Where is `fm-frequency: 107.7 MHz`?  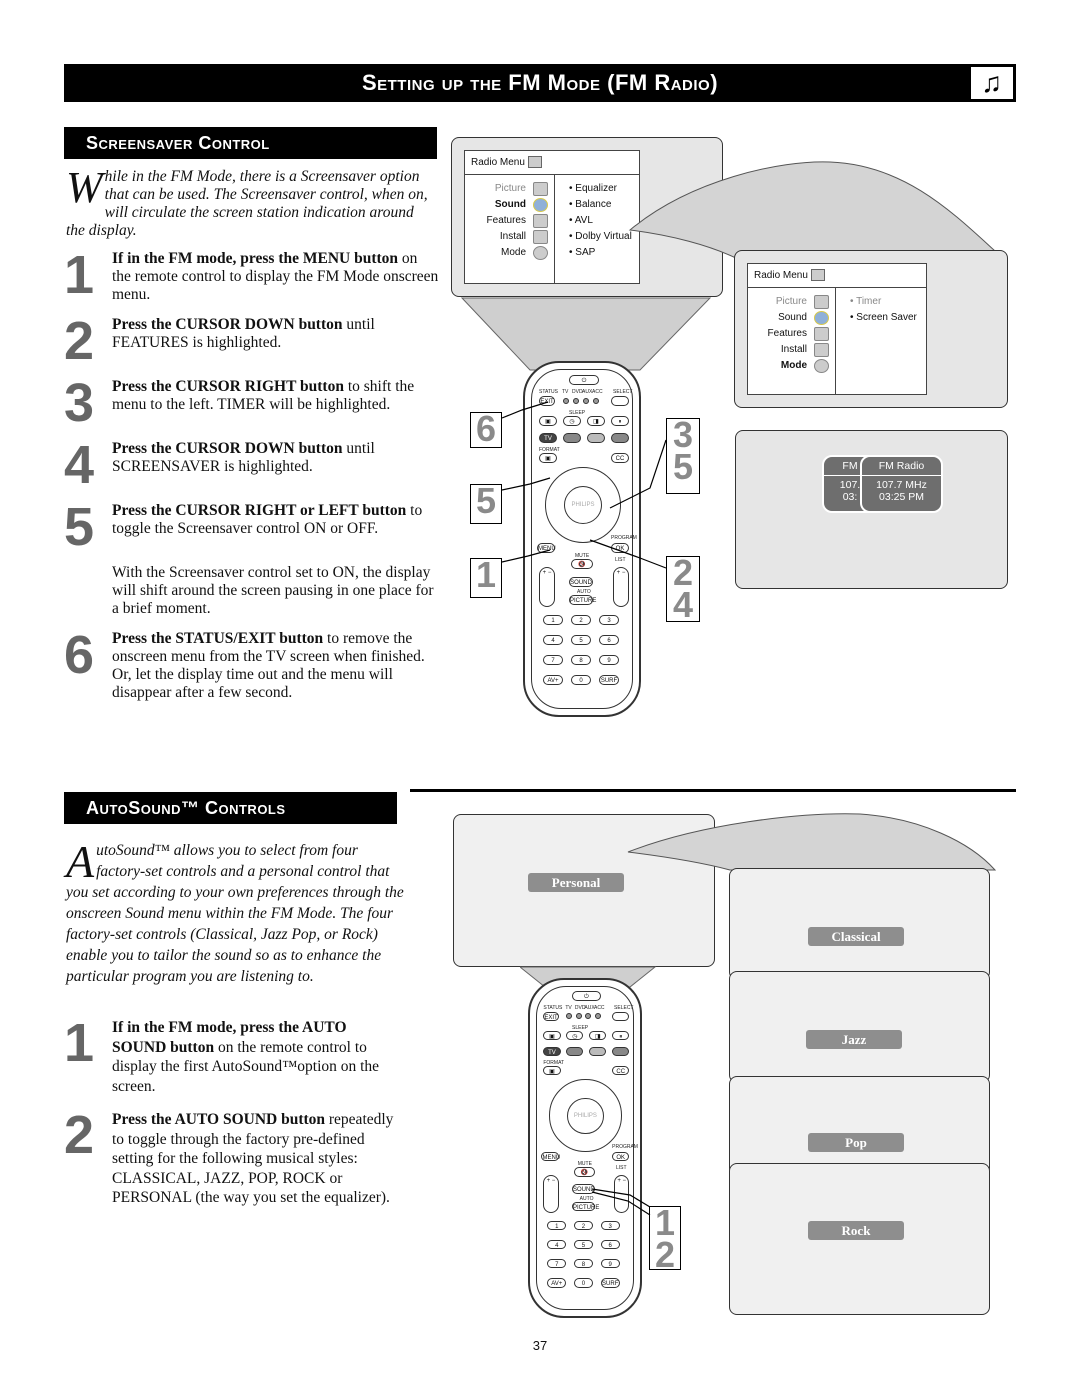
fm-frequency: 107.7 MHz is located at coordinates (901, 485).